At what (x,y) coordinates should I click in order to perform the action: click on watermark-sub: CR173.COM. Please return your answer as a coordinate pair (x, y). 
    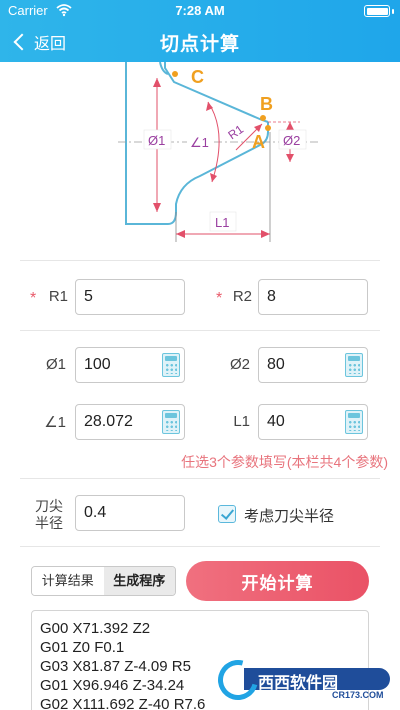
    Looking at the image, I should click on (358, 695).